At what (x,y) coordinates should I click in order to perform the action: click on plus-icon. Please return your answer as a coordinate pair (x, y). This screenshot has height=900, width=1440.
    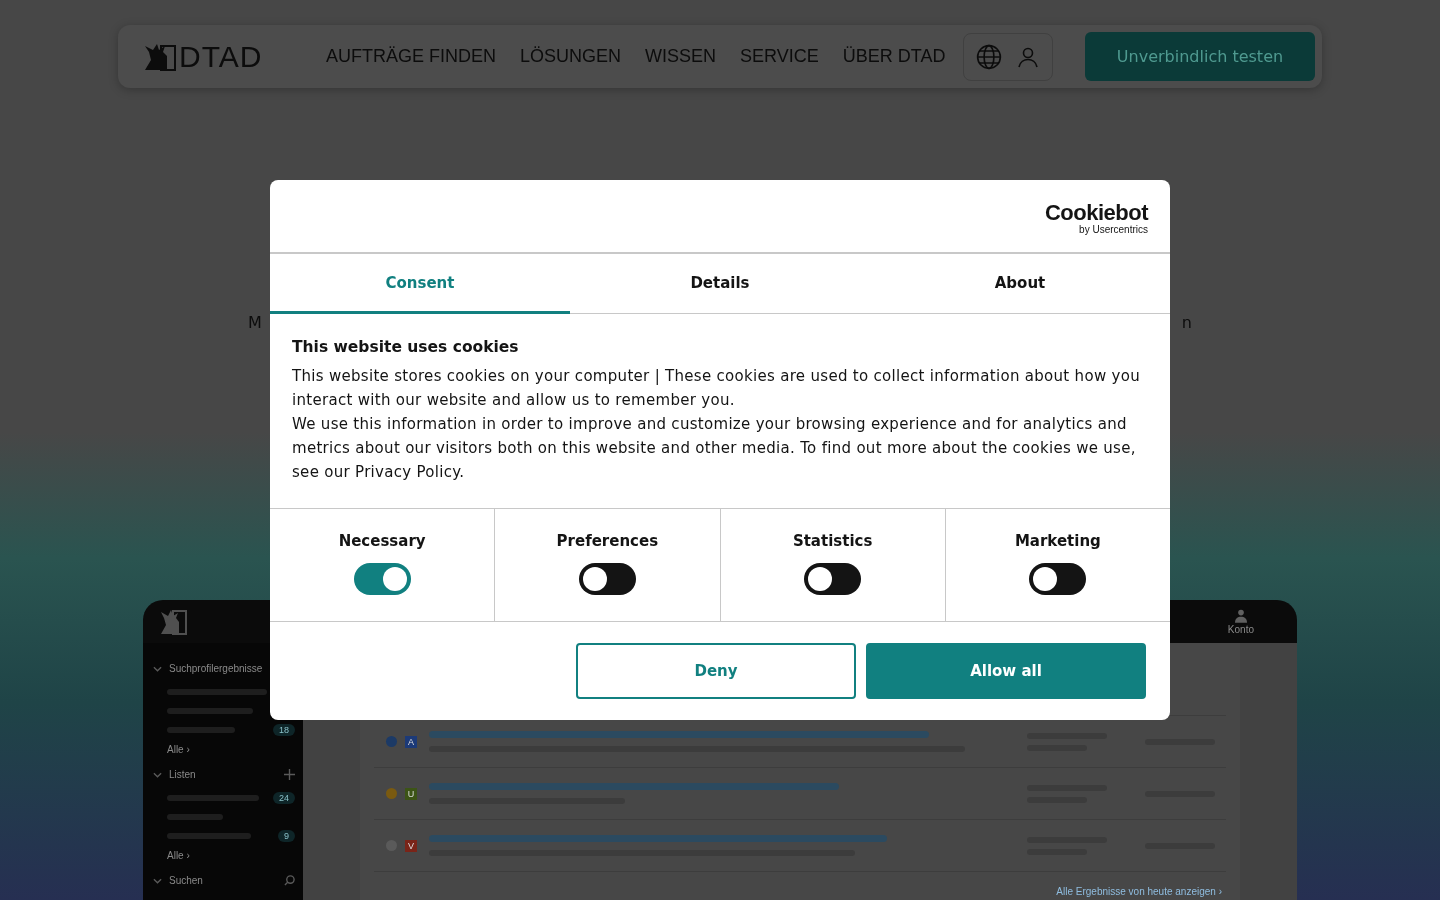
    Looking at the image, I should click on (289, 774).